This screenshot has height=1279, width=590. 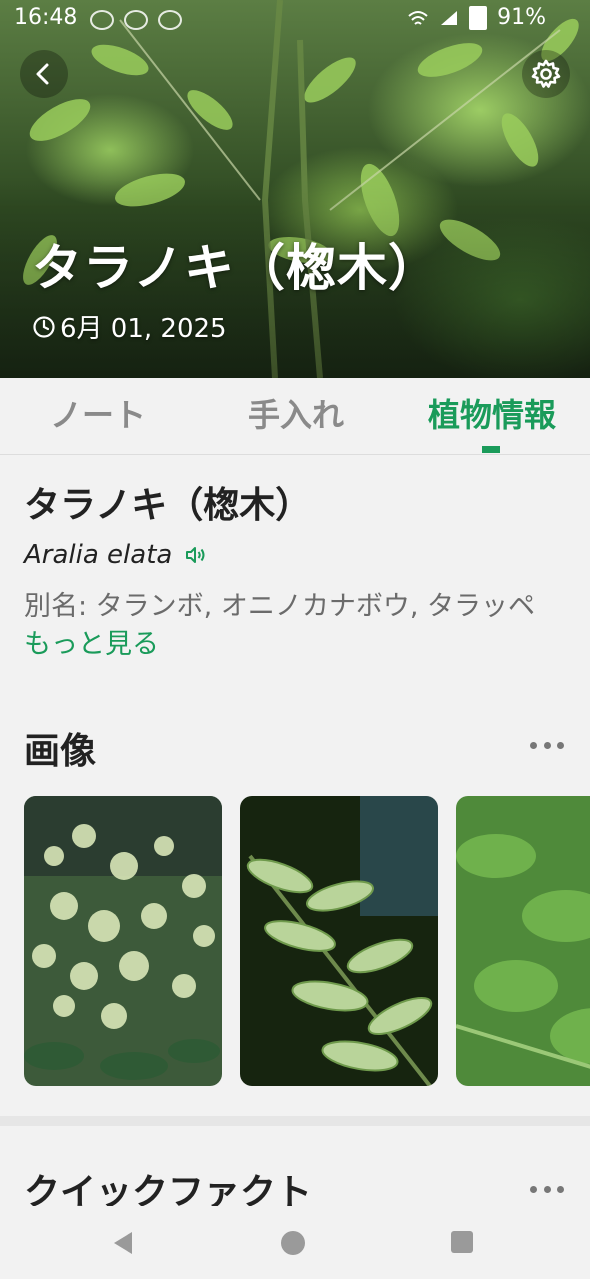 I want to click on tab-care: 手入れ, so click(x=296, y=416).